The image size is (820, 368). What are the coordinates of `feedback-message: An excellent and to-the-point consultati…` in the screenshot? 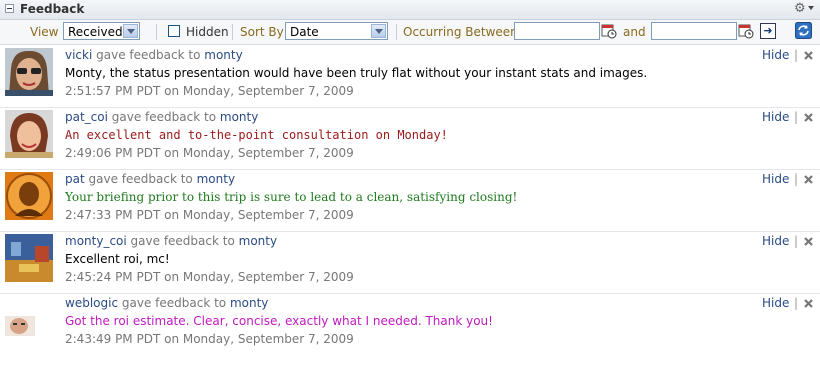 It's located at (256, 135).